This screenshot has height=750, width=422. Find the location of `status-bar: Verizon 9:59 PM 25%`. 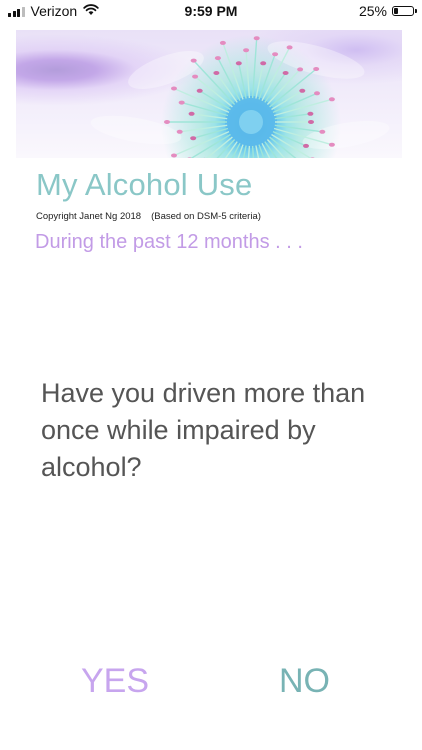

status-bar: Verizon 9:59 PM 25% is located at coordinates (211, 12).